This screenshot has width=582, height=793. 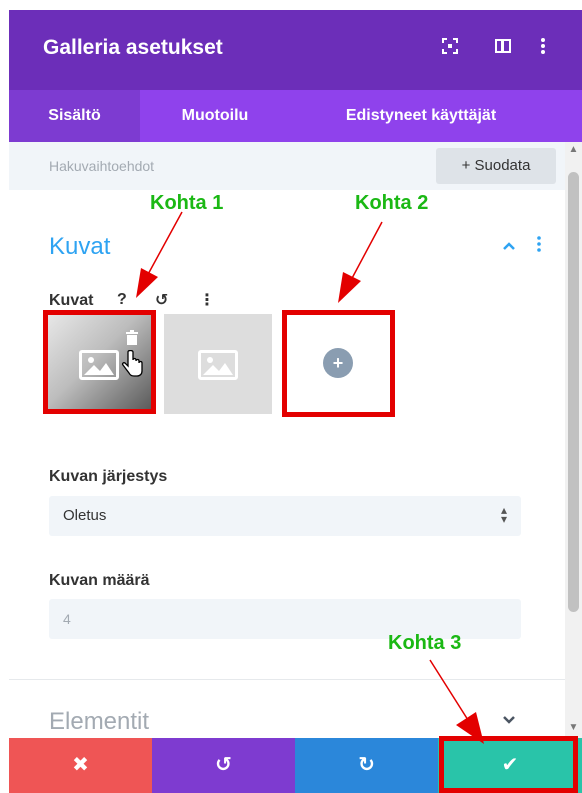 What do you see at coordinates (496, 166) in the screenshot?
I see `filter-button: + Suodata` at bounding box center [496, 166].